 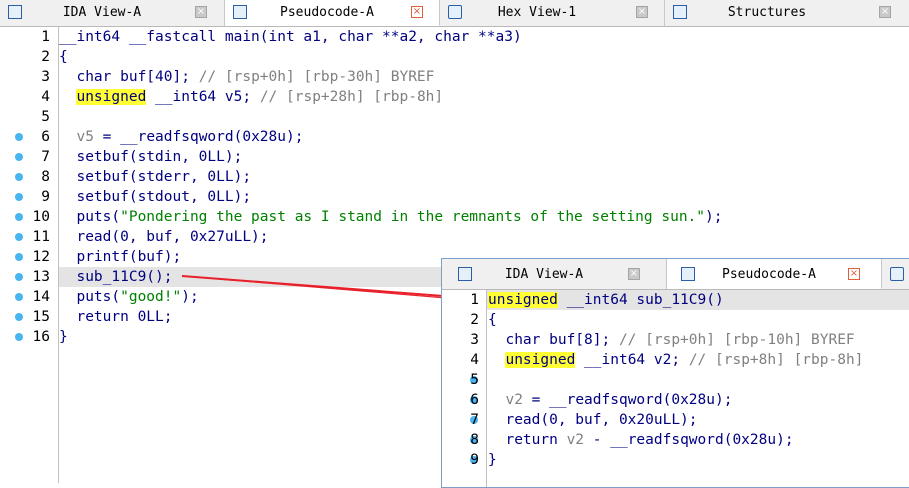 I want to click on line-number: 9, so click(x=474, y=460).